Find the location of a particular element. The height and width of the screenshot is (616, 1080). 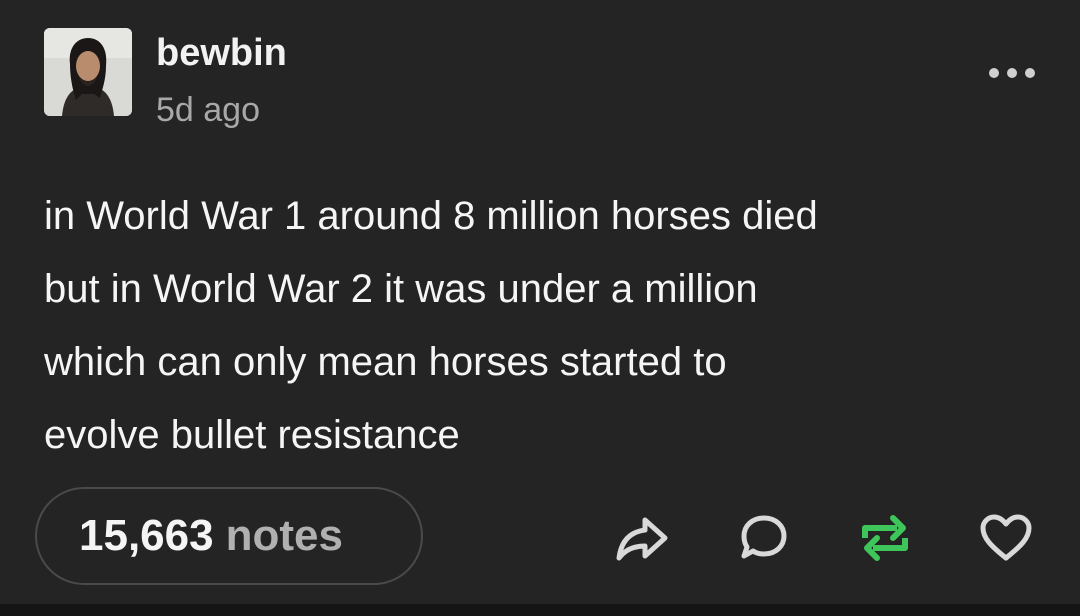

more-horizontal-icon is located at coordinates (1012, 73).